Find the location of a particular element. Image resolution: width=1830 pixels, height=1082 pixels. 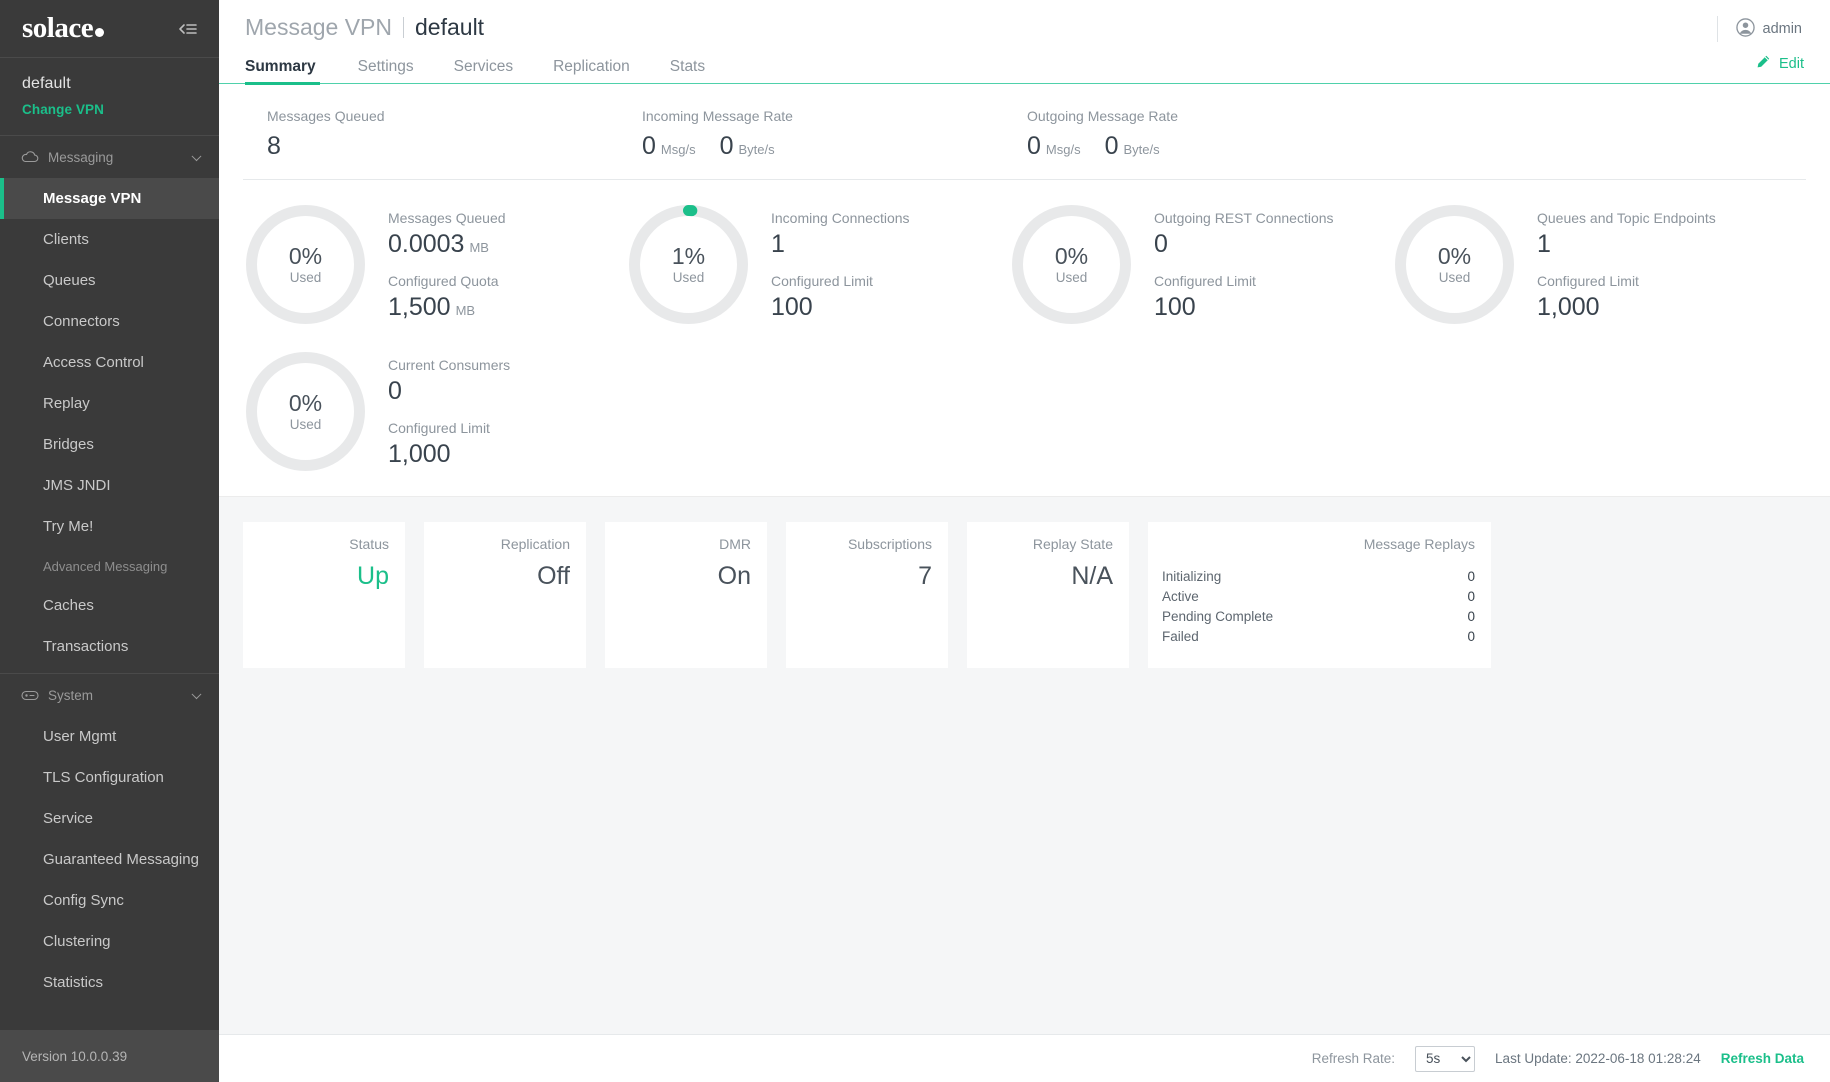

kpi-outgoing-message-rate: Outgoing Message Rate 0 Msg/s 0 Byte/s is located at coordinates (1105, 143).